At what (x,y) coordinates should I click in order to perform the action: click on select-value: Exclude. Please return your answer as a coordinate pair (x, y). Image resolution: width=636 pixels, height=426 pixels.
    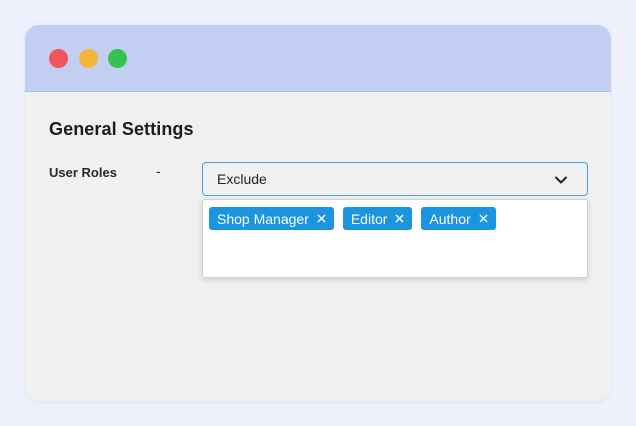
    Looking at the image, I should click on (242, 179).